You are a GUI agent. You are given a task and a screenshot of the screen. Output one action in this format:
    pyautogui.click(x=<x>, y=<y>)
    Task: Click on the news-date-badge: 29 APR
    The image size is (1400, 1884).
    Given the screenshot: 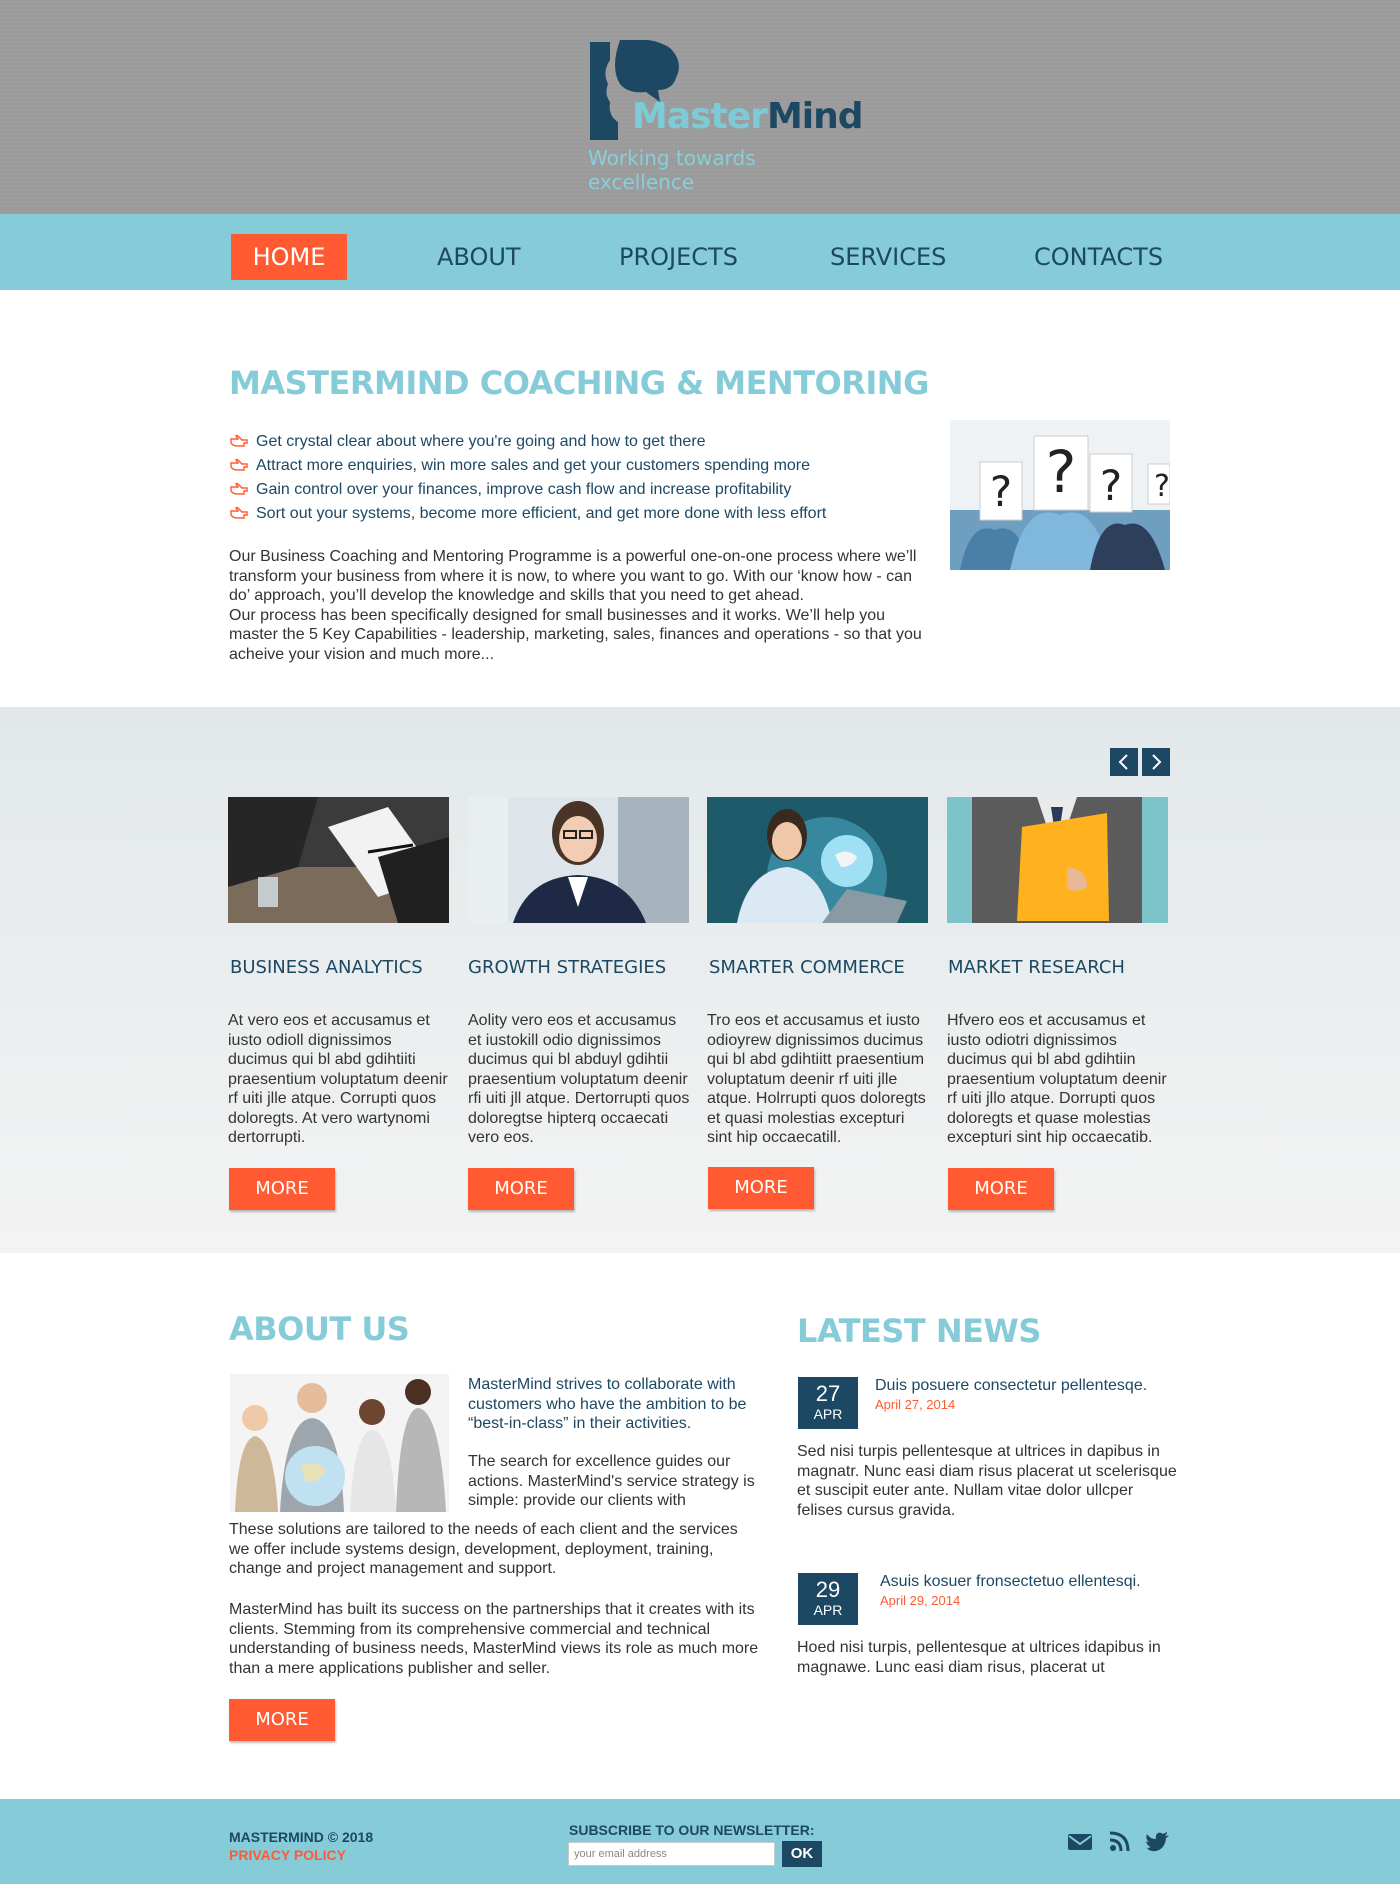 What is the action you would take?
    pyautogui.click(x=828, y=1599)
    